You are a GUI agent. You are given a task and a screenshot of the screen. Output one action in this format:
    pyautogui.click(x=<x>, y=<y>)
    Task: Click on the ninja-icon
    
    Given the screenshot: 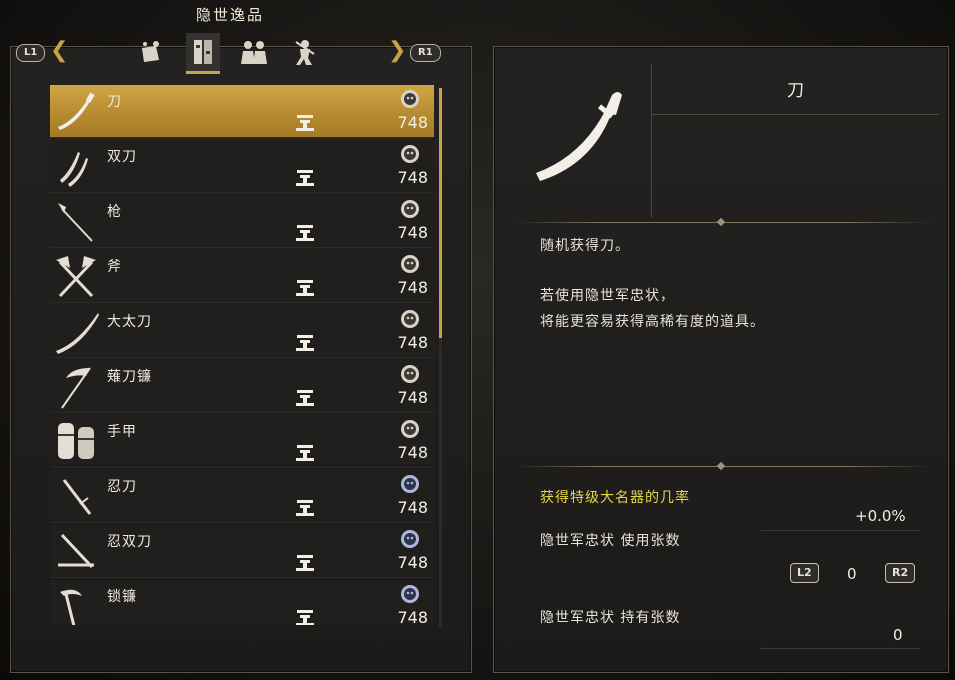 What is the action you would take?
    pyautogui.click(x=305, y=52)
    